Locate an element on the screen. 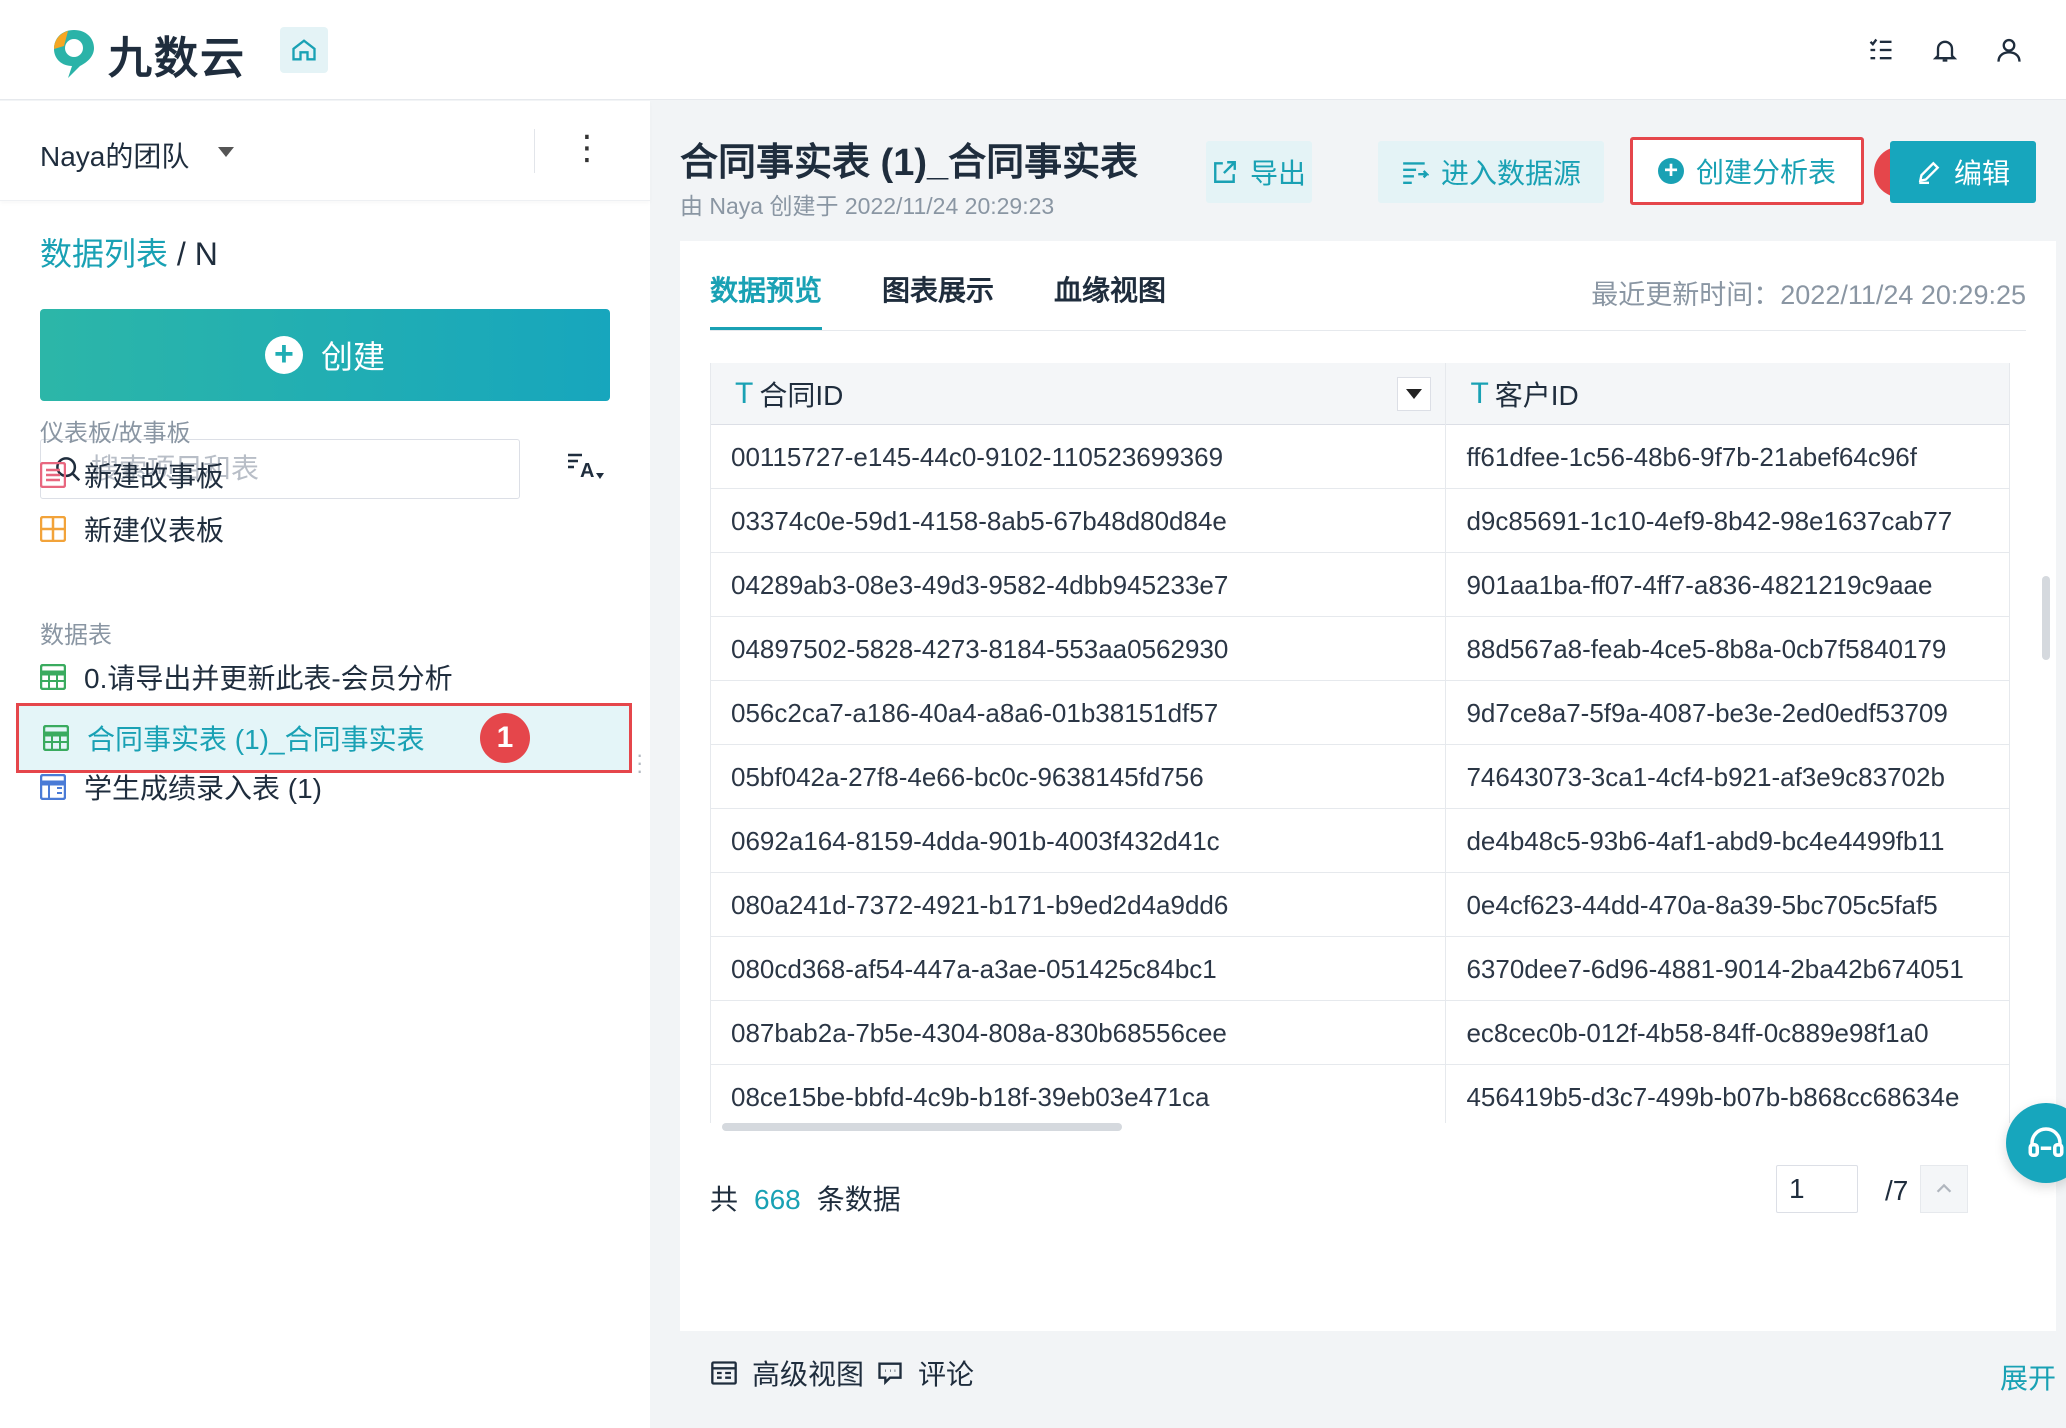  tab-chart-display: 图表展示 is located at coordinates (938, 286).